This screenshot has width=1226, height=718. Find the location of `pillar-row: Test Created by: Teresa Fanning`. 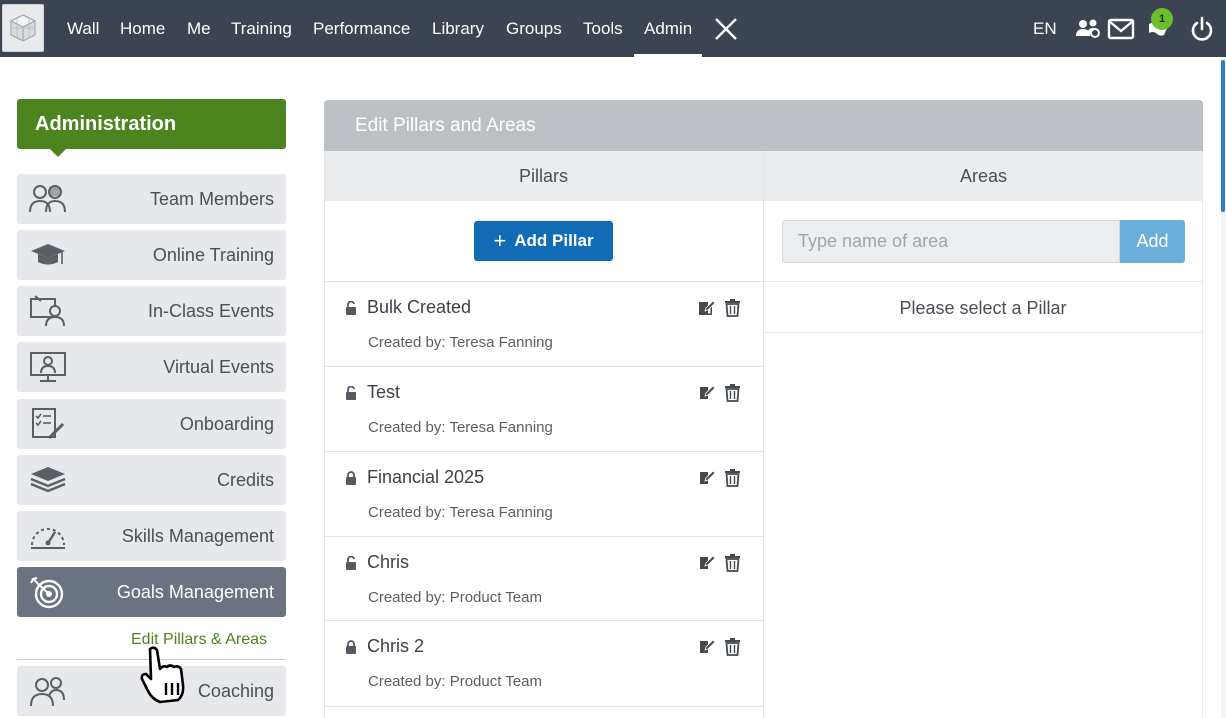

pillar-row: Test Created by: Teresa Fanning is located at coordinates (544, 408).